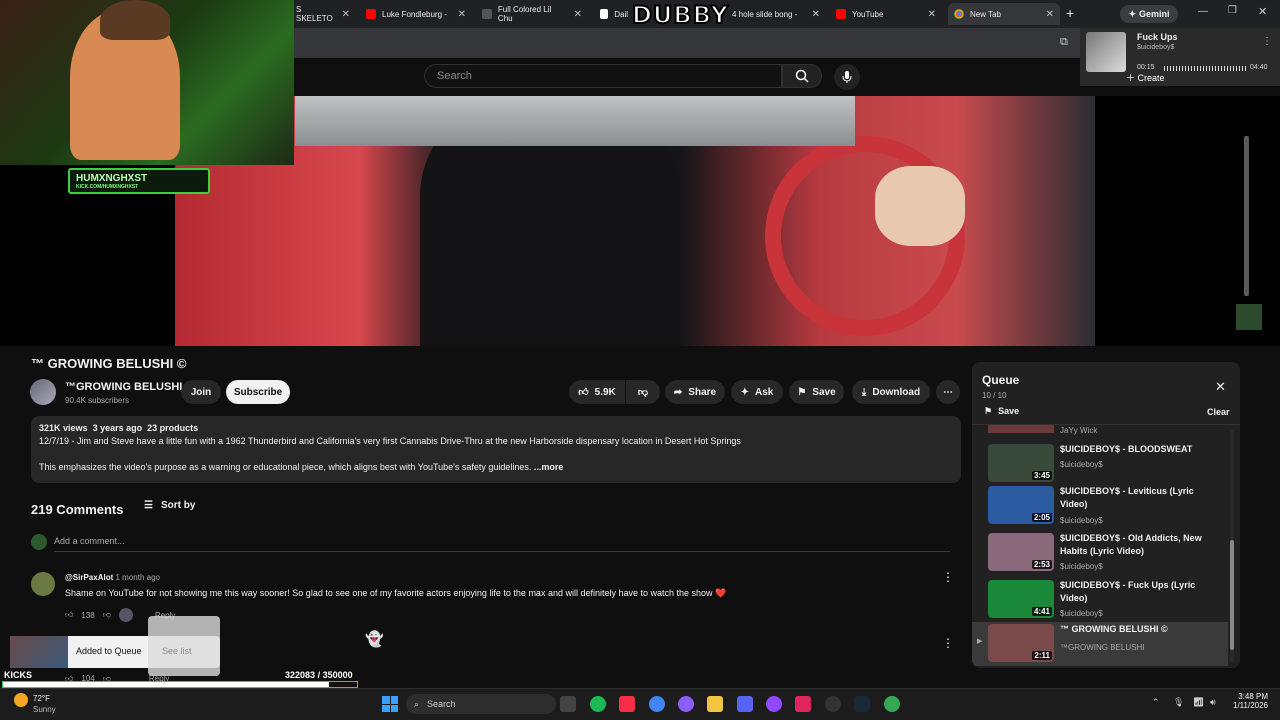 The image size is (1280, 720). Describe the element at coordinates (847, 77) in the screenshot. I see `voice-search-button` at that location.